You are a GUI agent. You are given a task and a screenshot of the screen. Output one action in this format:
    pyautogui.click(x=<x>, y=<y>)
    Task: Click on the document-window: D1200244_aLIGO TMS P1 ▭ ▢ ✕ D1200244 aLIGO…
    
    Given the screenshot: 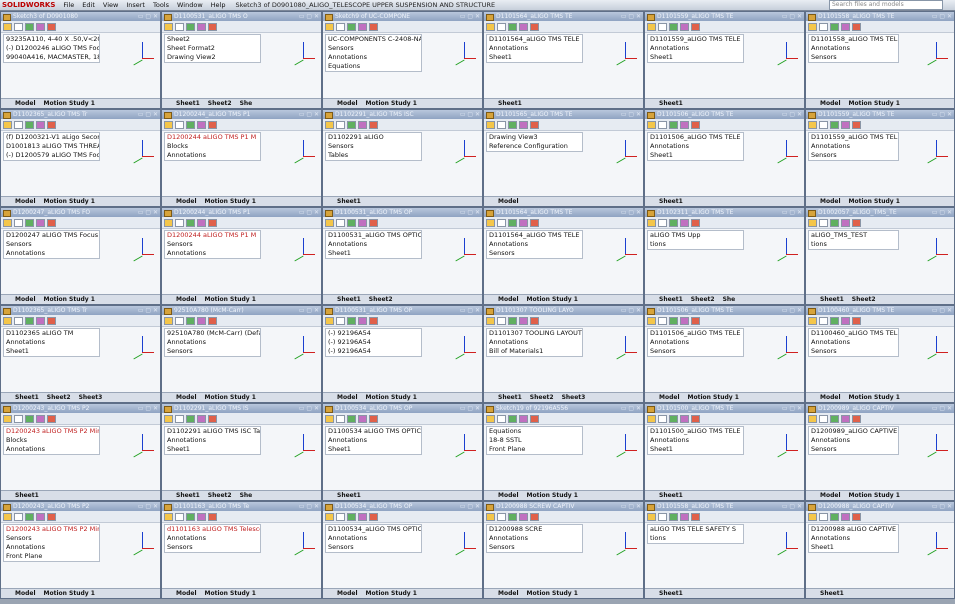 What is the action you would take?
    pyautogui.click(x=241, y=158)
    